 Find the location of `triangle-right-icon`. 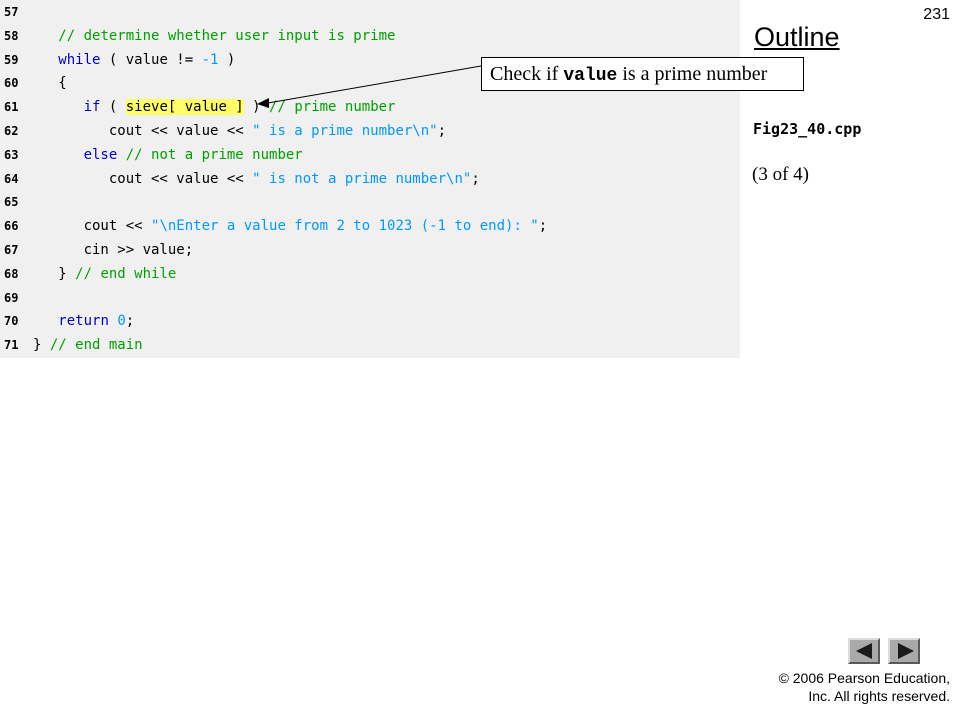

triangle-right-icon is located at coordinates (906, 651).